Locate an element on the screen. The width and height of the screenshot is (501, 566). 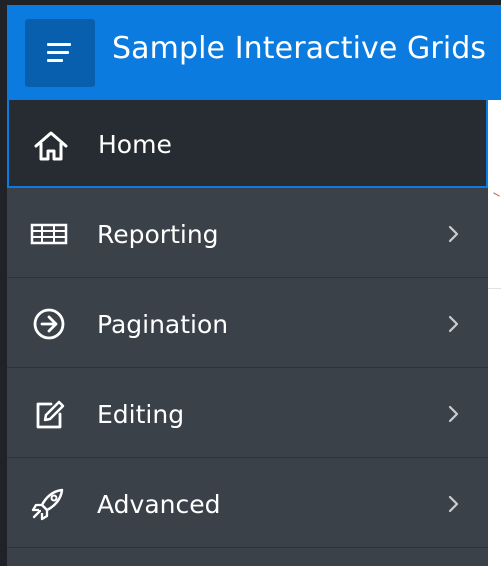
arrow-circle-right-icon is located at coordinates (49, 324).